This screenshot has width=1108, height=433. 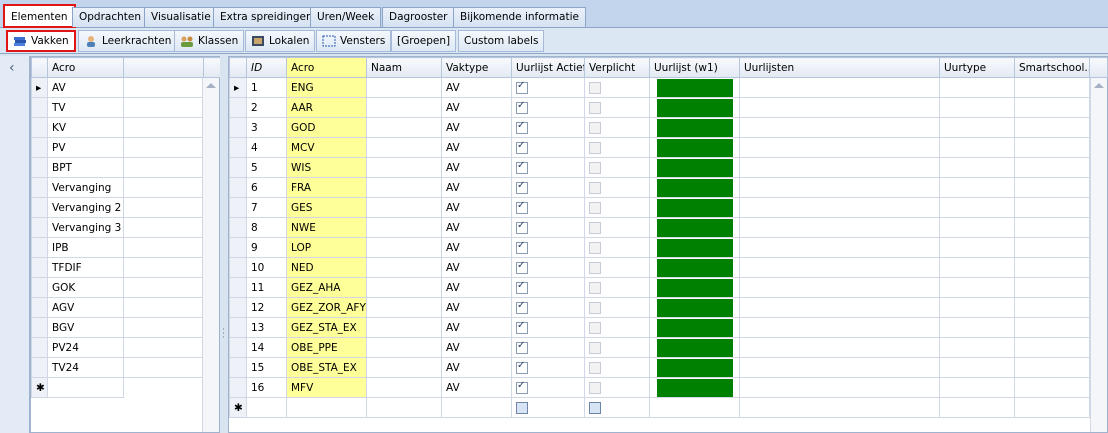 What do you see at coordinates (85, 107) in the screenshot?
I see `left-acro-cell: TV` at bounding box center [85, 107].